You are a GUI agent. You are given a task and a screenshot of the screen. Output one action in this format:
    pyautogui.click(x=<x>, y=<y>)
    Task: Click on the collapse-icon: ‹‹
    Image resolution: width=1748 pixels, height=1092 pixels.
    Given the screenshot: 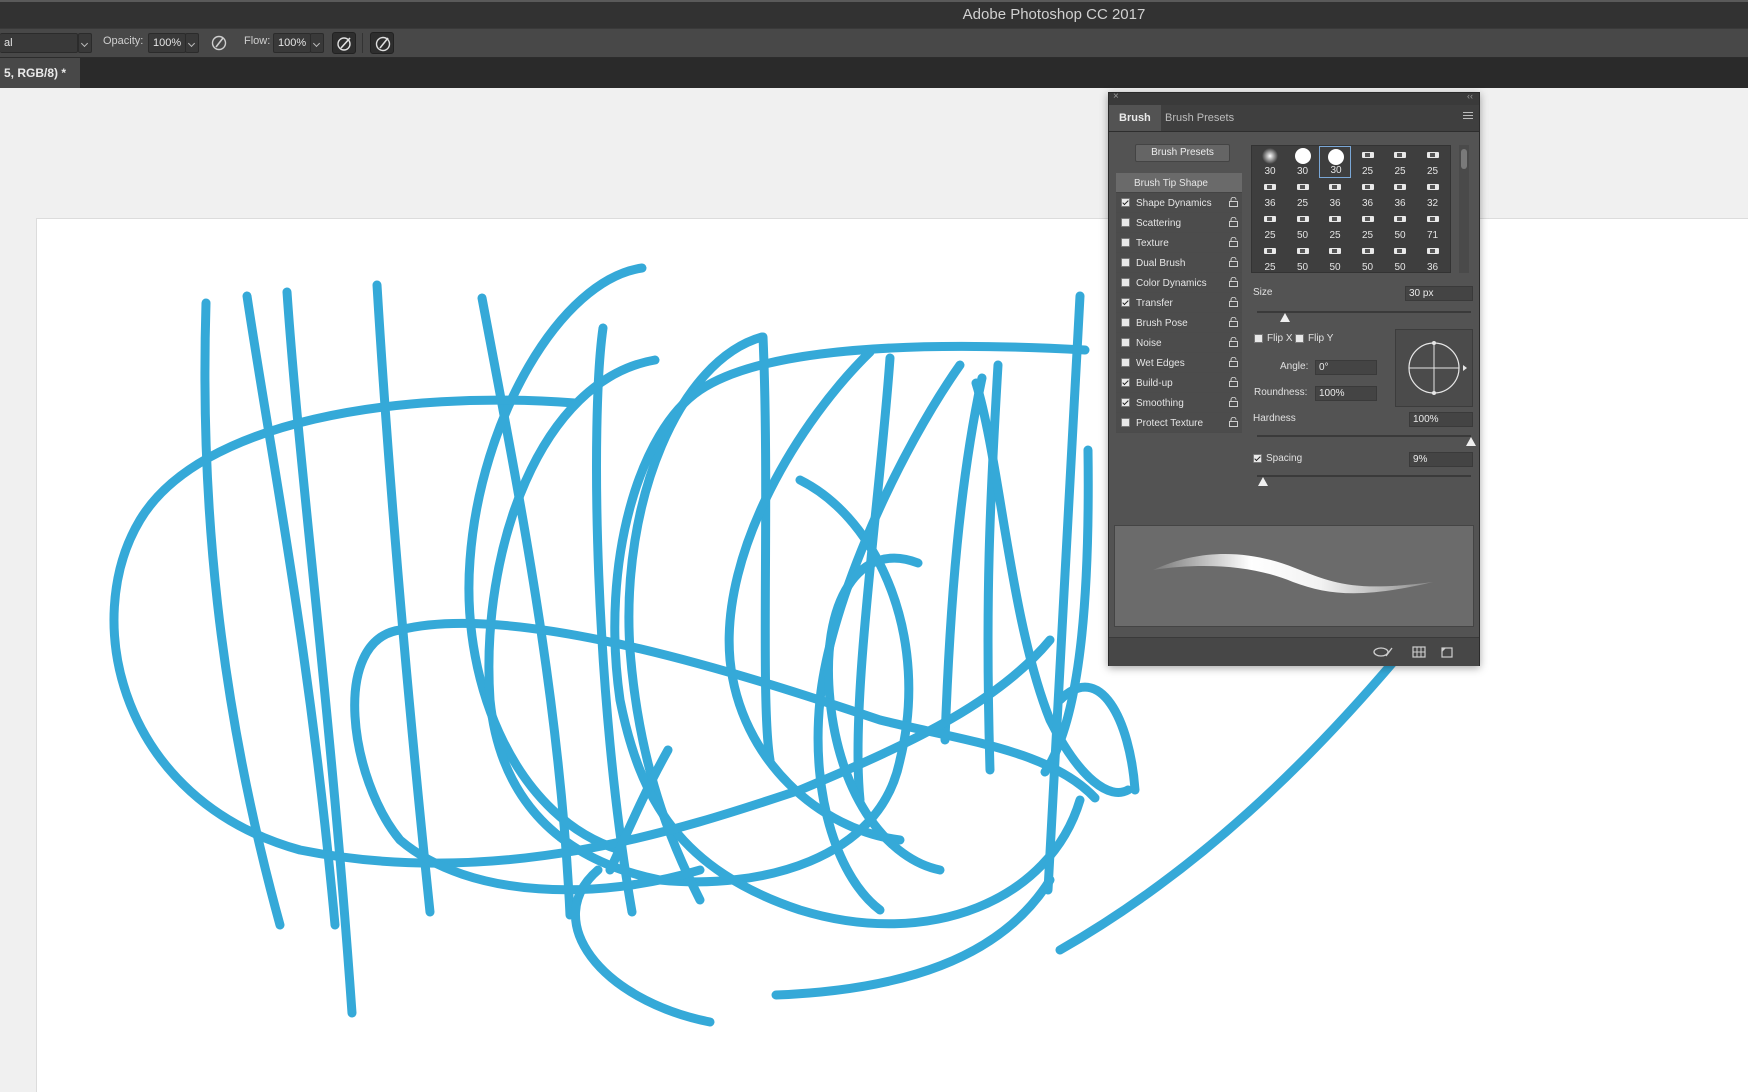 What is the action you would take?
    pyautogui.click(x=1470, y=96)
    